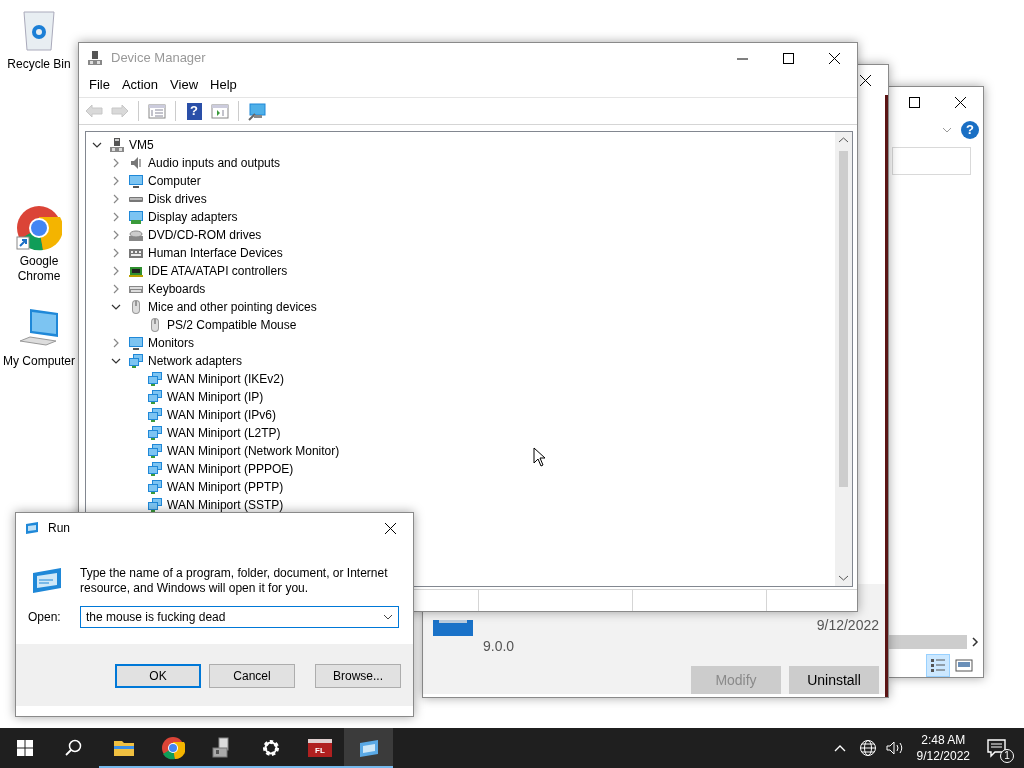  Describe the element at coordinates (252, 676) in the screenshot. I see `cancel-button: Cancel` at that location.